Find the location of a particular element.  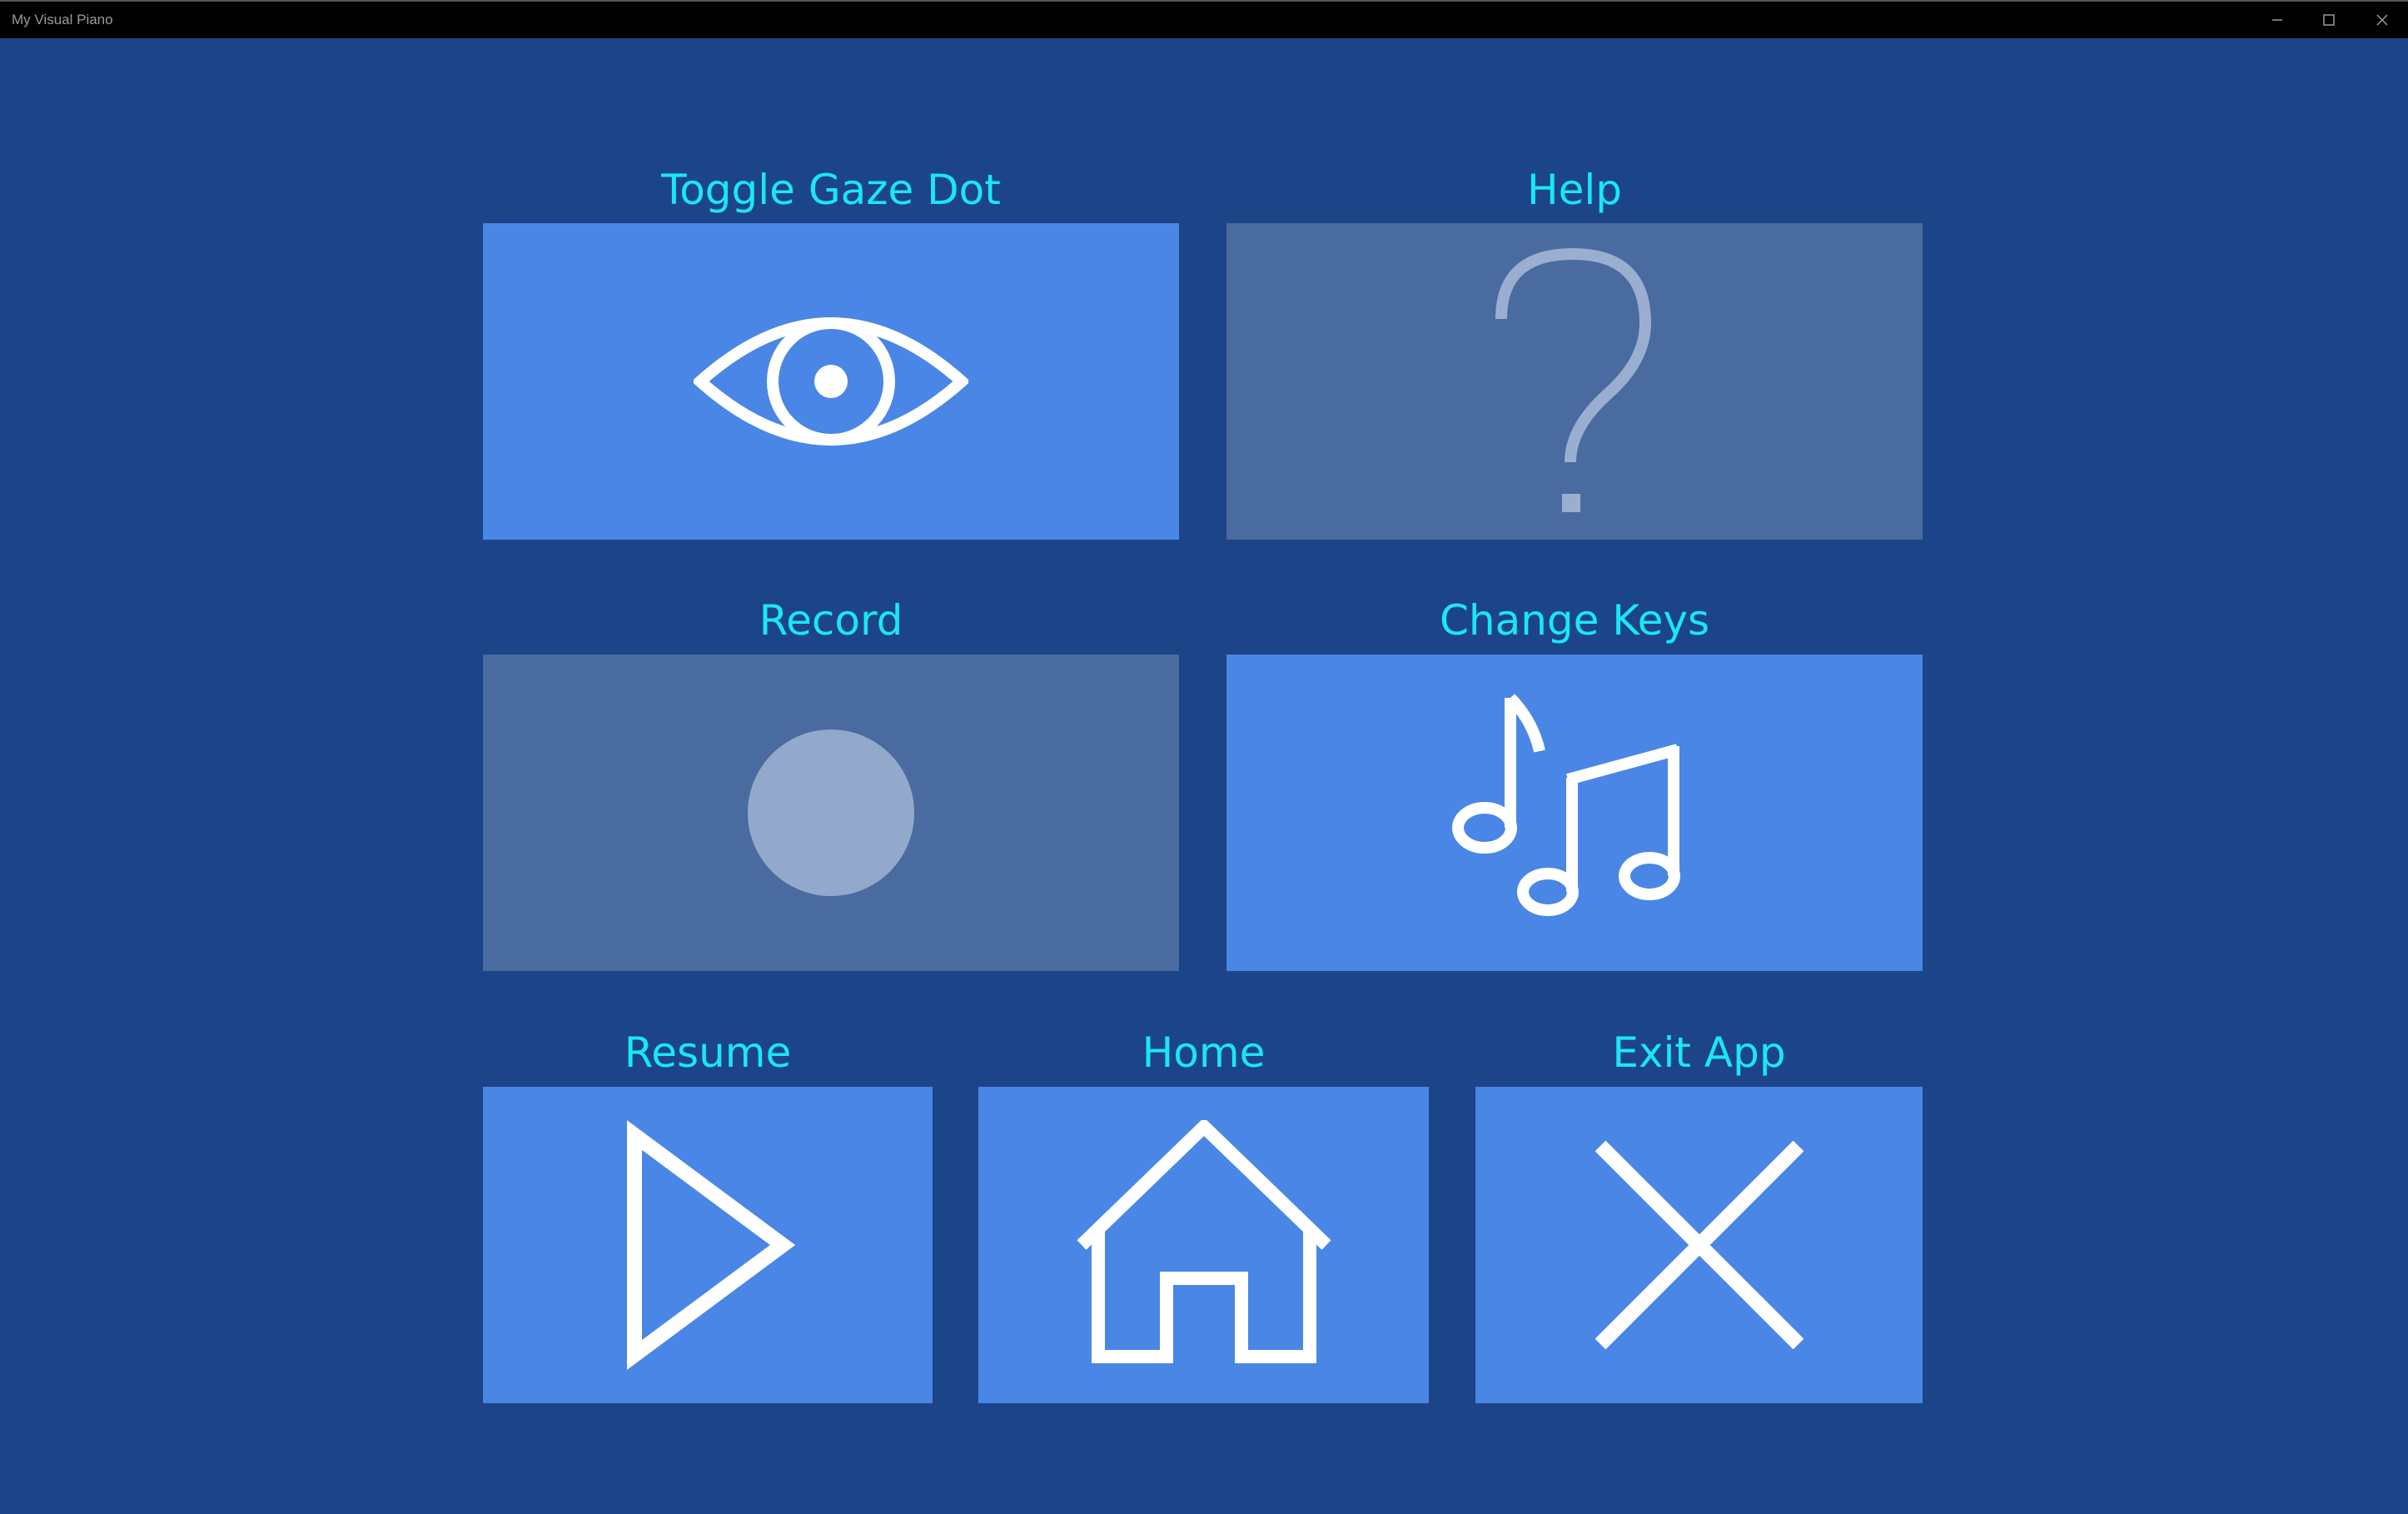

music-notes-icon is located at coordinates (1566, 805).